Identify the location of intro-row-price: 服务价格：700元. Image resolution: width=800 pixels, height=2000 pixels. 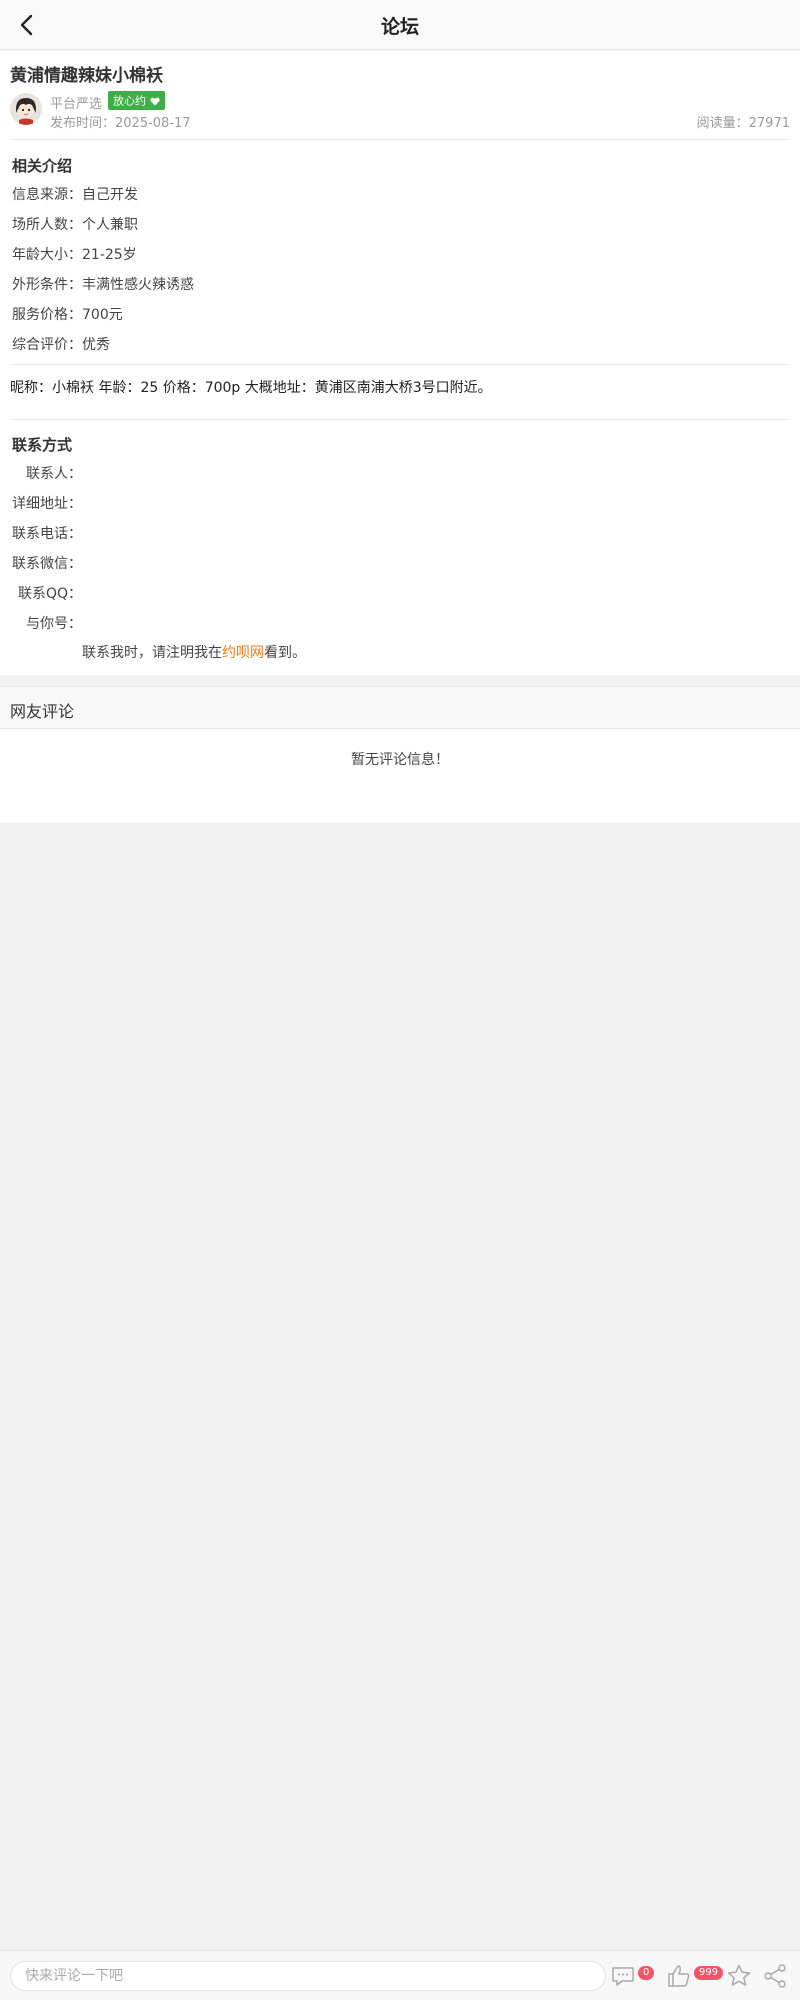
(67, 315).